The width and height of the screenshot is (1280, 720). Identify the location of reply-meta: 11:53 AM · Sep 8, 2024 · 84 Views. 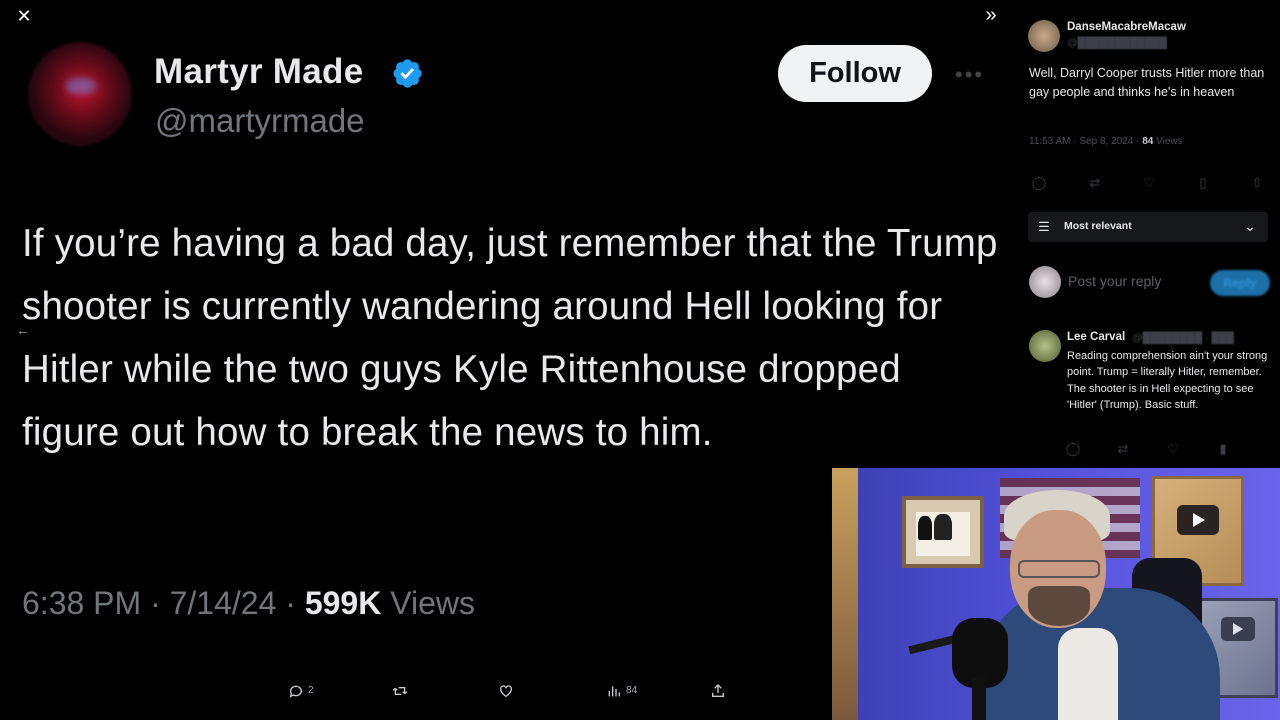
(1106, 141).